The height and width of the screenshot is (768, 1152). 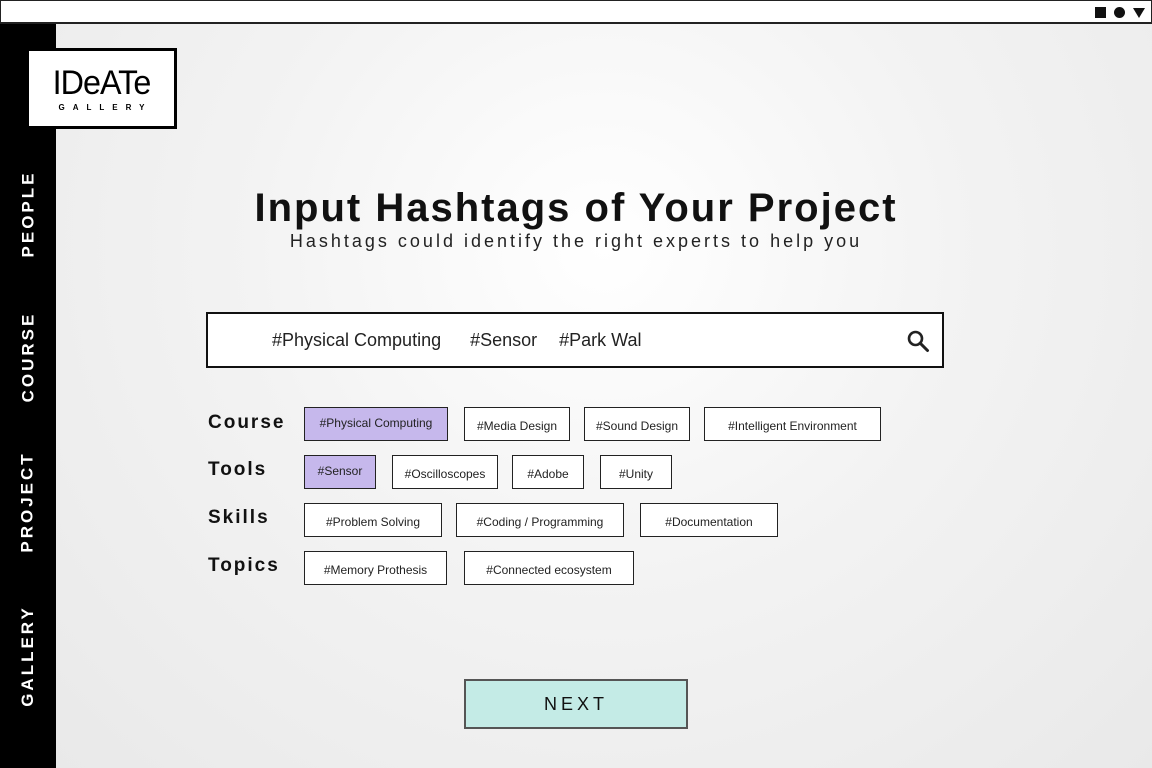 What do you see at coordinates (105, 107) in the screenshot?
I see `logo-subtext: GALLERY` at bounding box center [105, 107].